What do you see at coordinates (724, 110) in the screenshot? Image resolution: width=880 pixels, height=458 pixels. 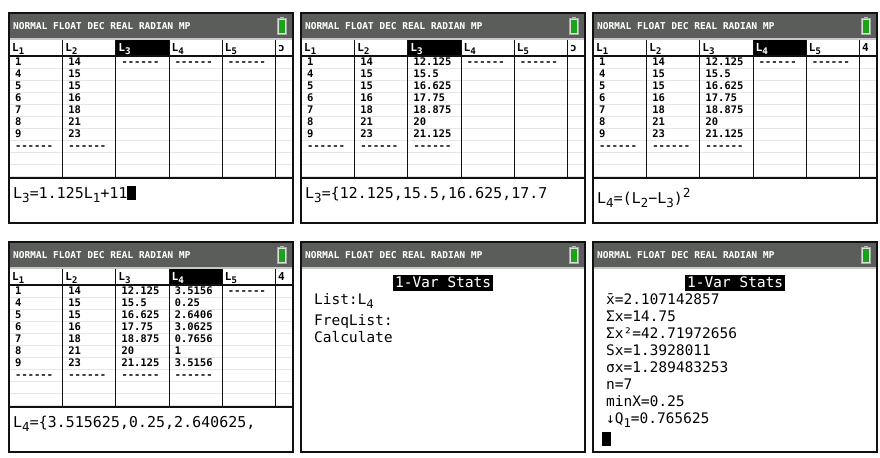 I see `table-cell: 18.875` at bounding box center [724, 110].